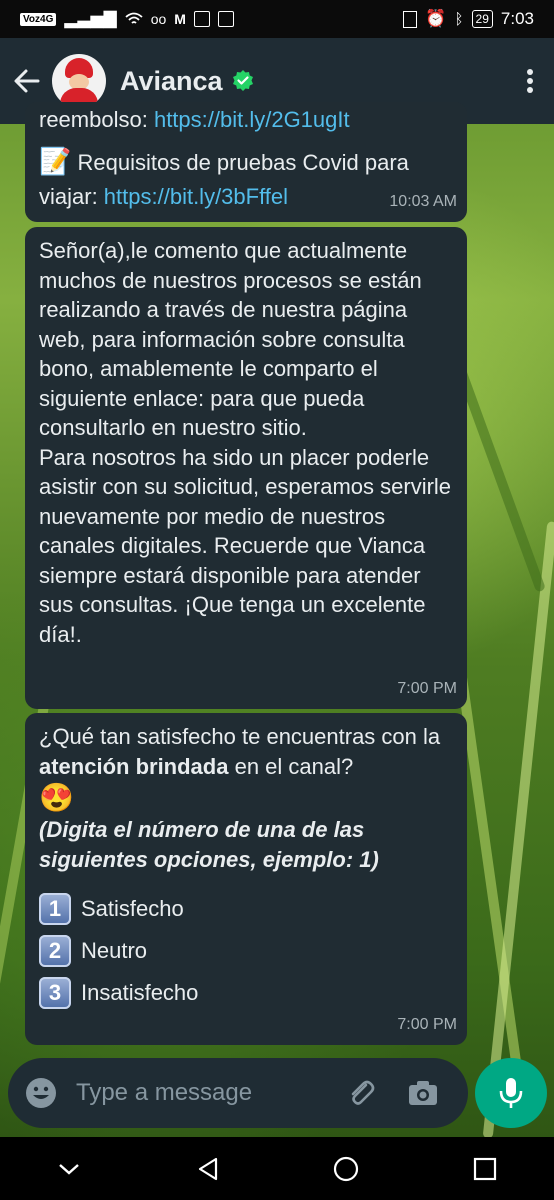  Describe the element at coordinates (423, 201) in the screenshot. I see `message-time: 10:03 AM` at that location.